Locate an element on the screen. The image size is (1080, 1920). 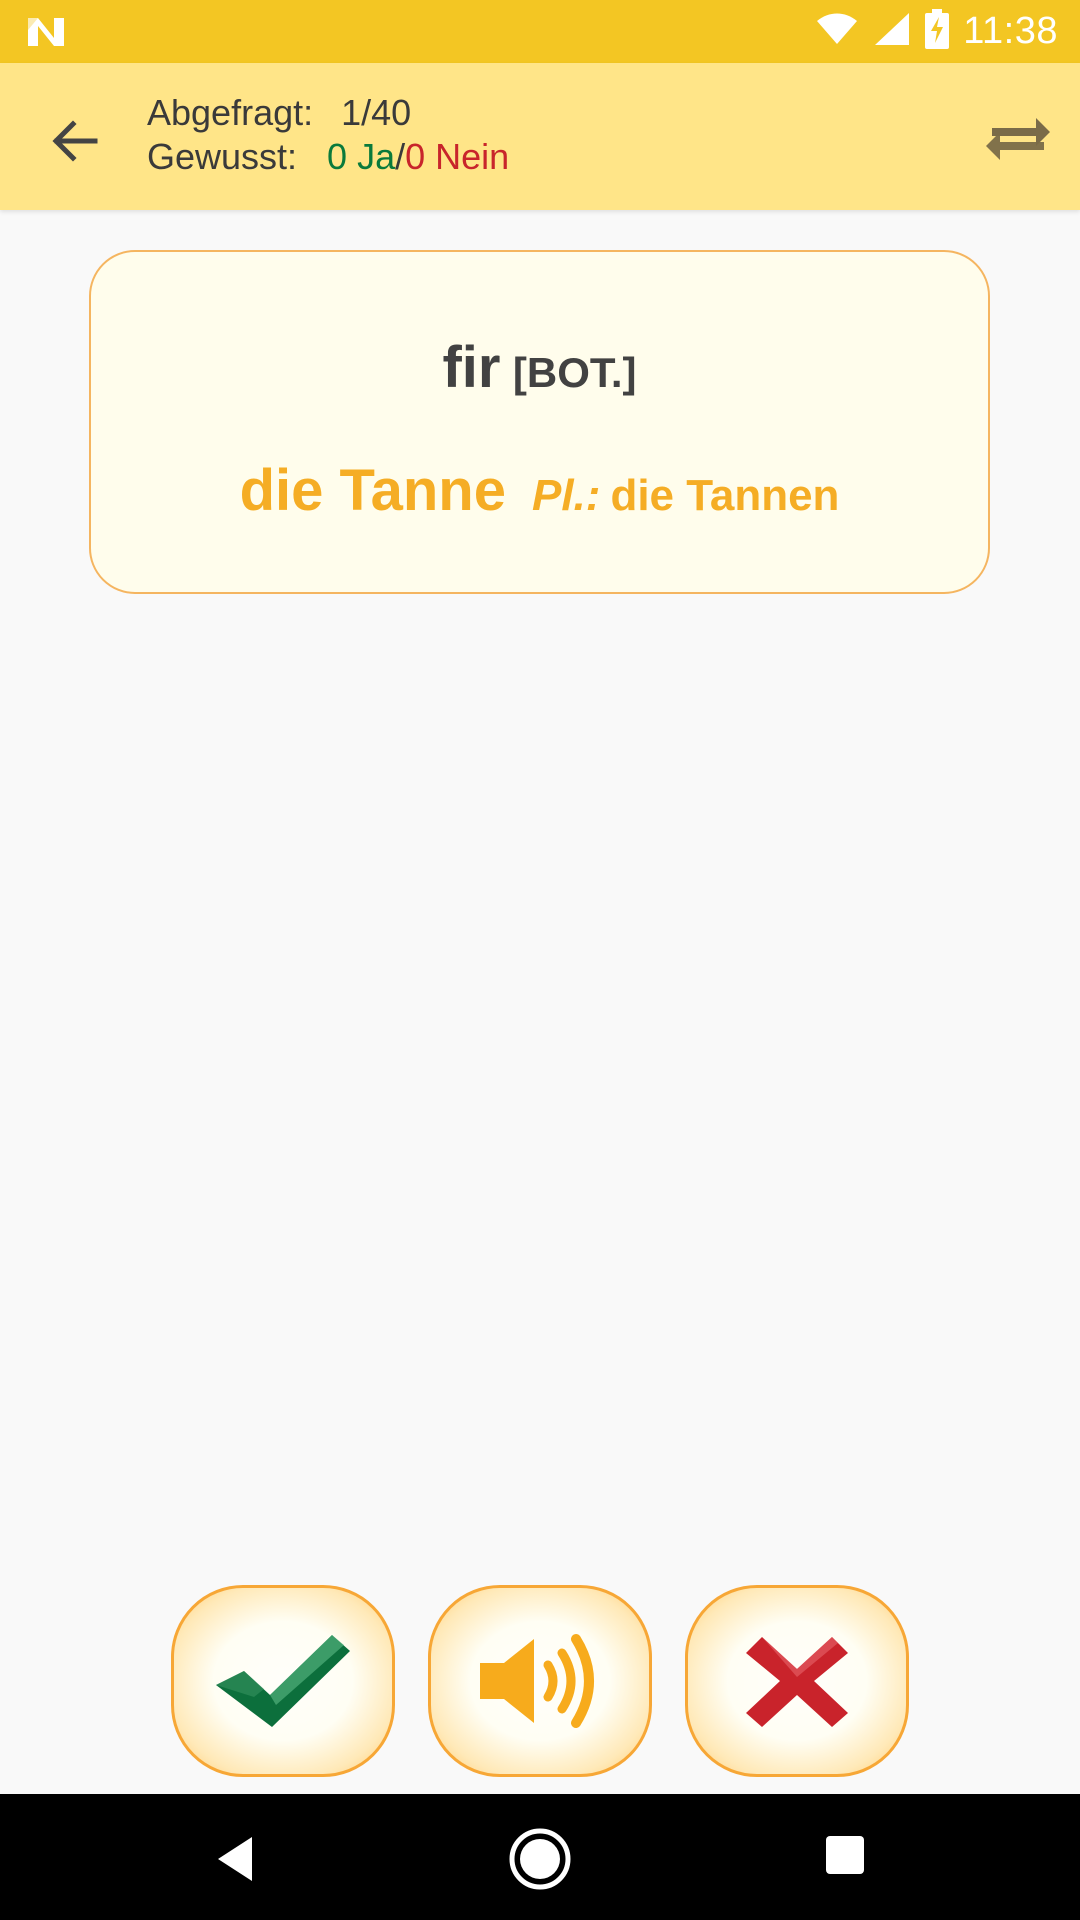
card-translation: die Tanne Pl.: die Tannen is located at coordinates (539, 490).